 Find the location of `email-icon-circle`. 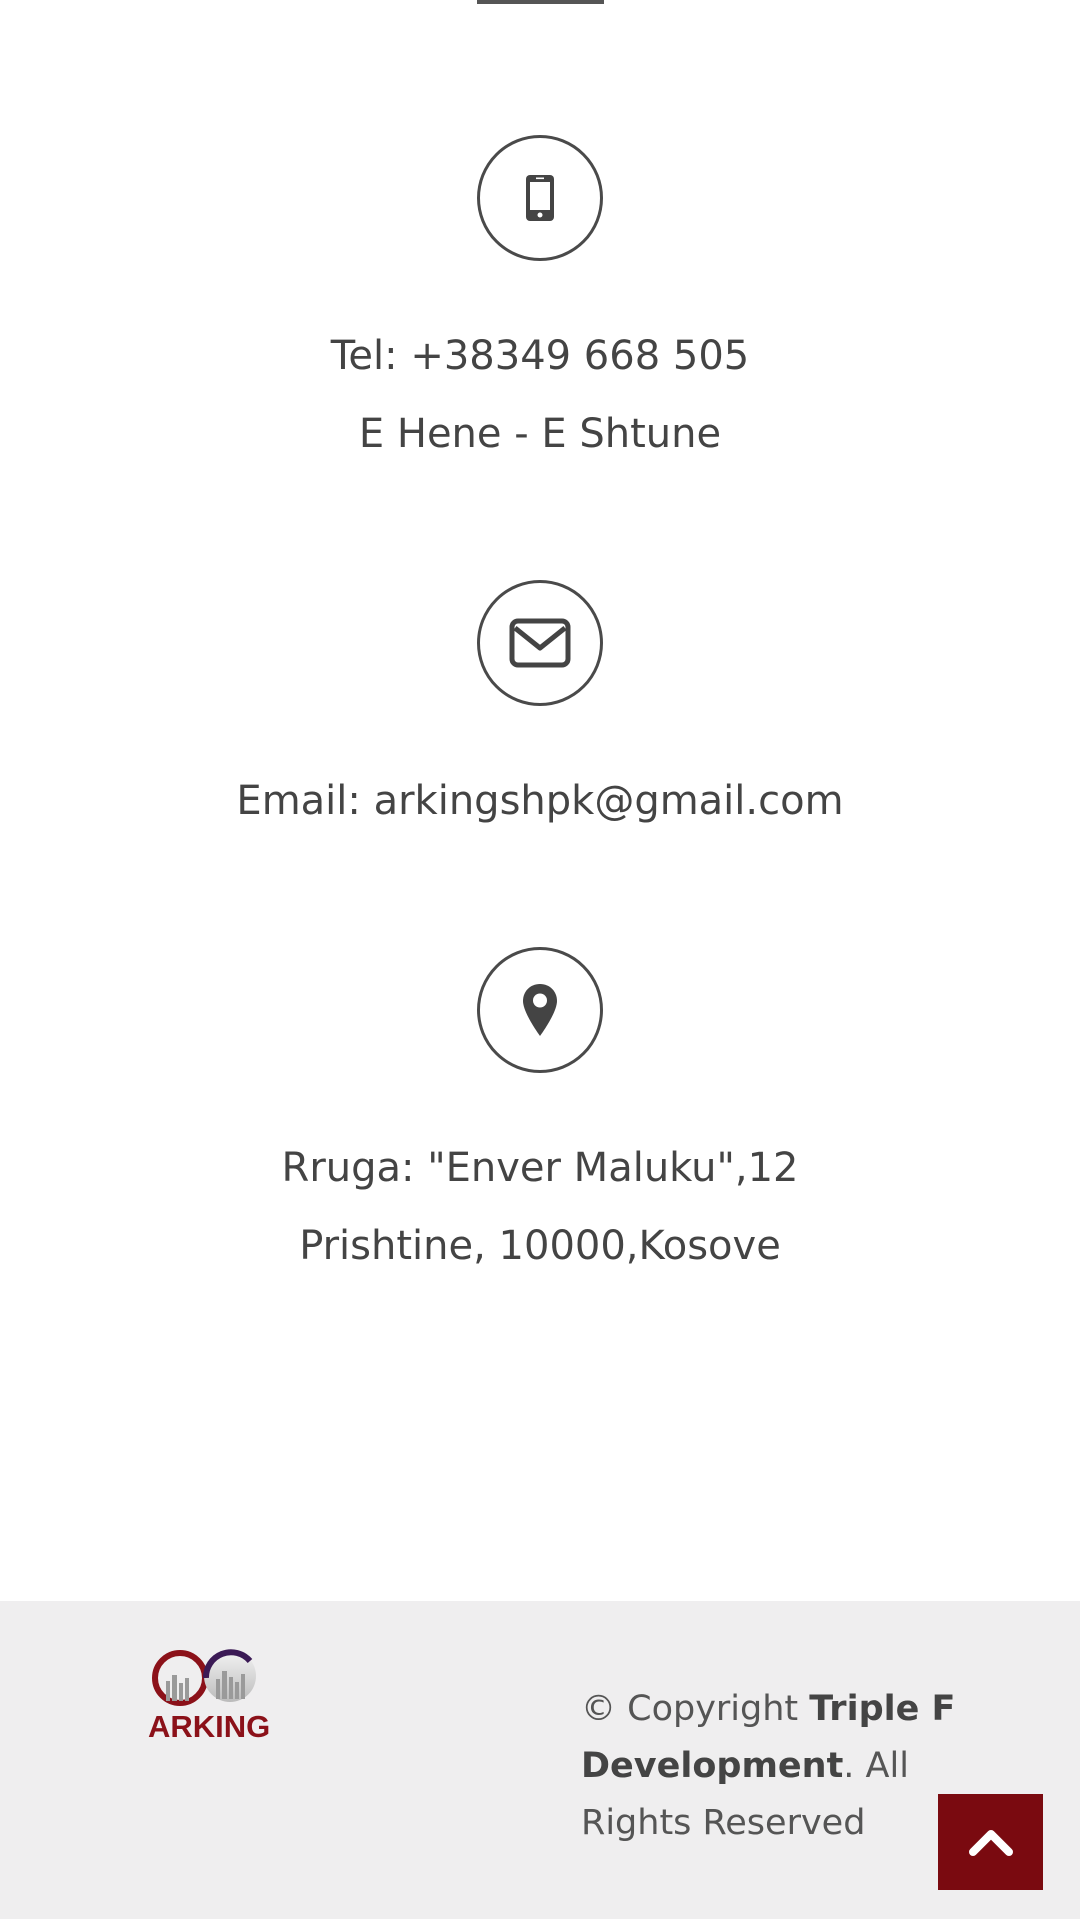

email-icon-circle is located at coordinates (540, 643).